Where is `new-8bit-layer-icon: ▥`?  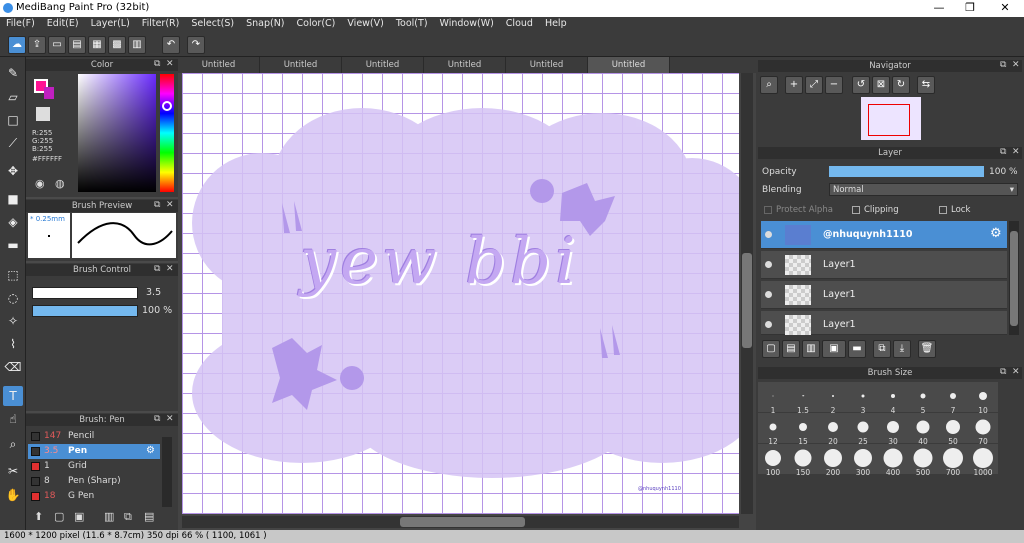
new-8bit-layer-icon: ▥ is located at coordinates (811, 349).